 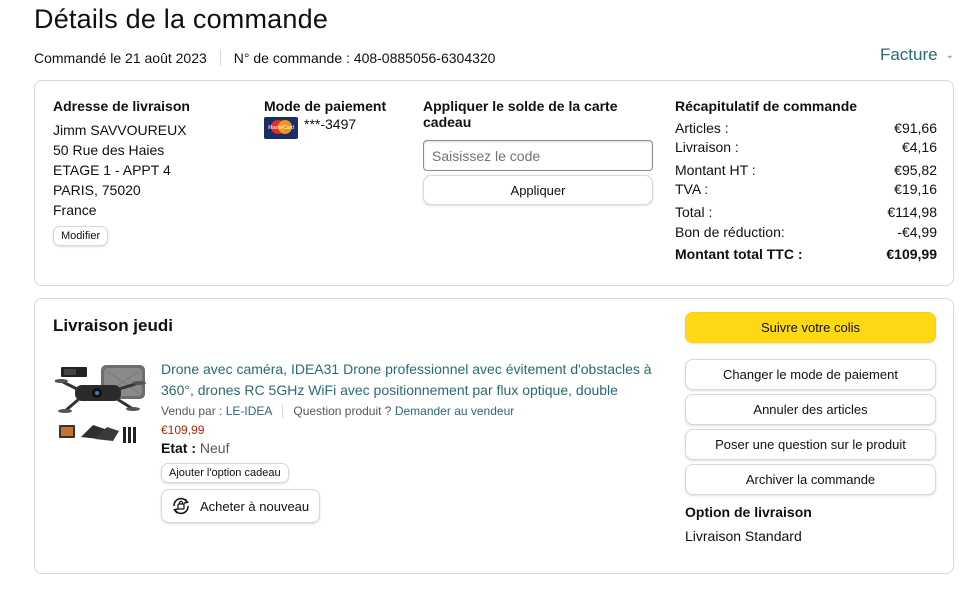 I want to click on payment-card-row: MasterCard ***-3497, so click(x=339, y=127).